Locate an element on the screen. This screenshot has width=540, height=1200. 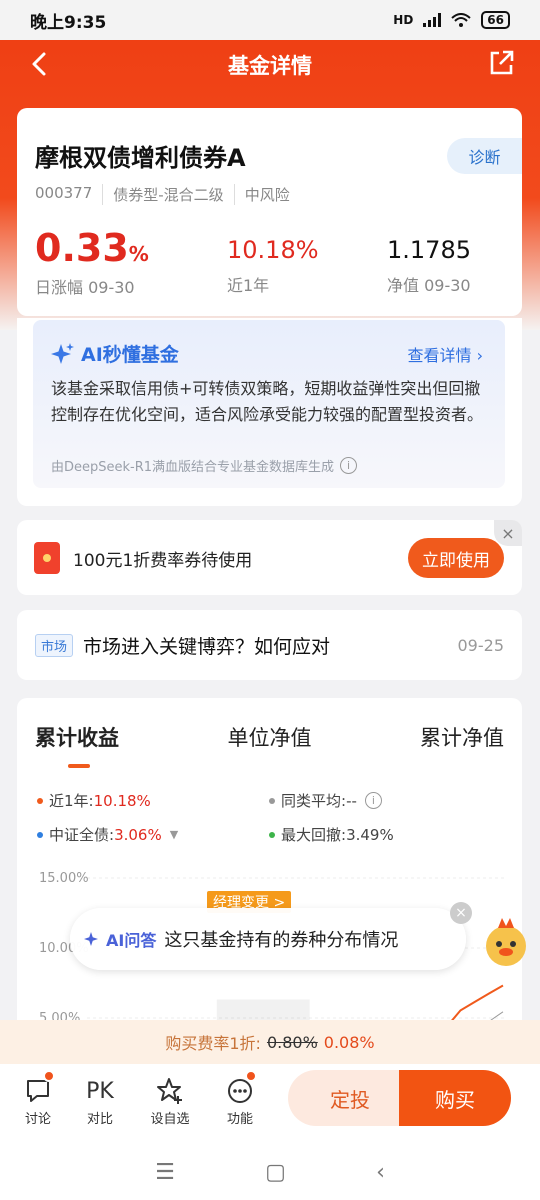
coupon-banner: 100元1折费率券待使用 立即使用 × is located at coordinates (269, 557).